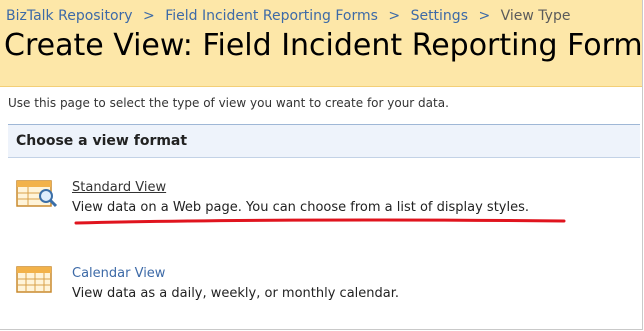  What do you see at coordinates (324, 141) in the screenshot?
I see `section-header: Choose a view format` at bounding box center [324, 141].